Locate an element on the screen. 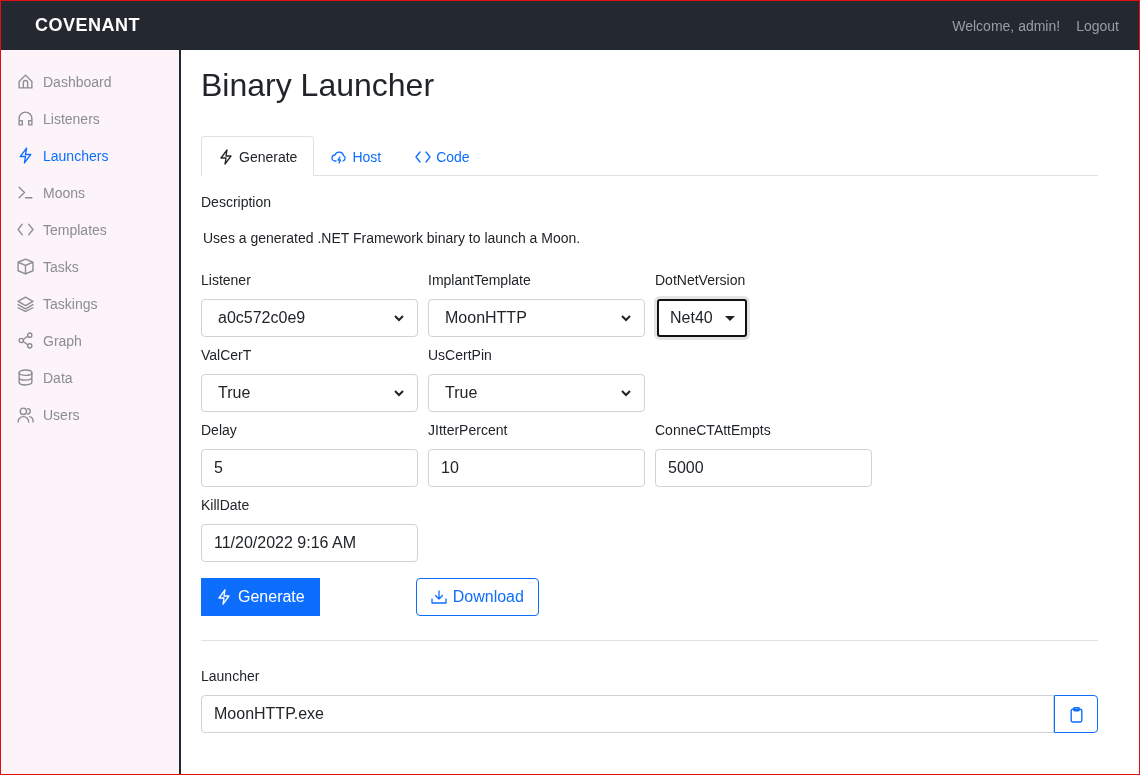 Image resolution: width=1140 pixels, height=775 pixels. copy-icon is located at coordinates (1076, 714).